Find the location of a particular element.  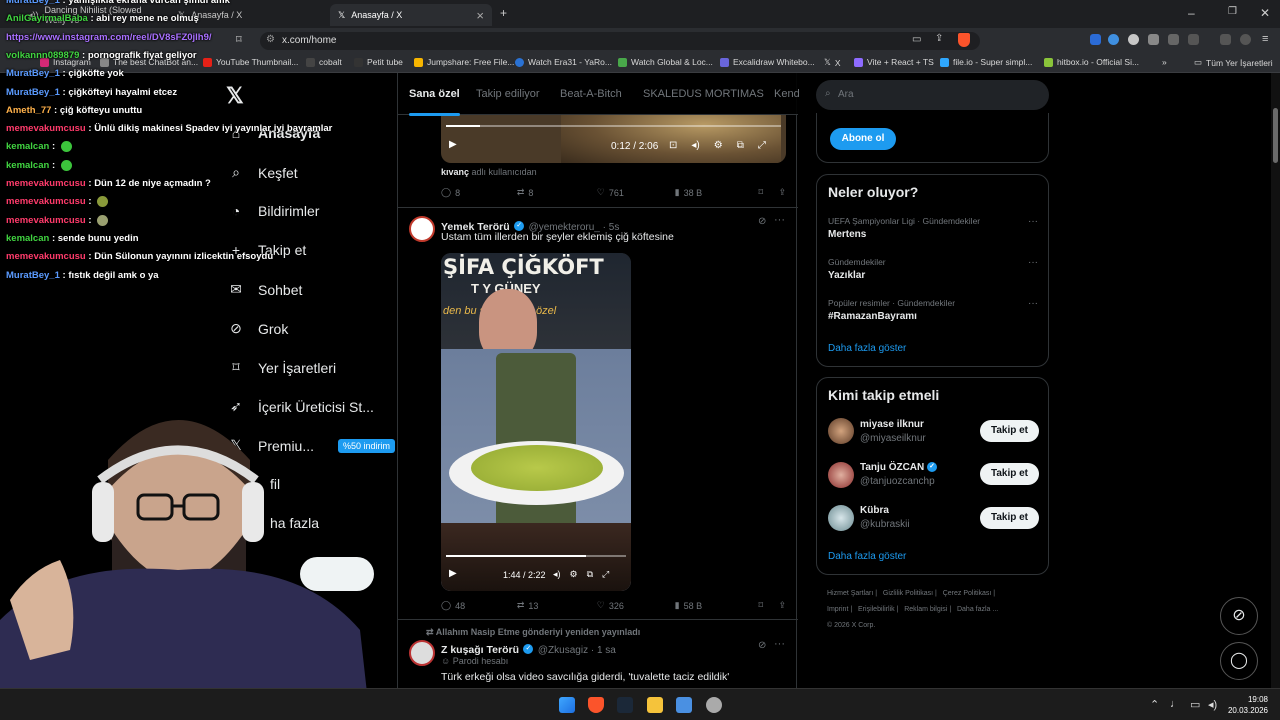

bookmark-vite: Vite + React + TS is located at coordinates (894, 62).